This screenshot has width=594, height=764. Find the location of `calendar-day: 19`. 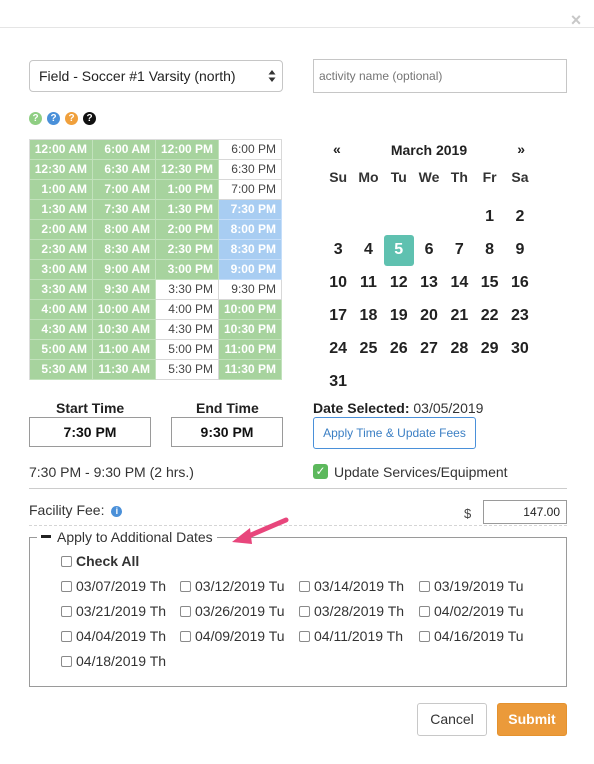

calendar-day: 19 is located at coordinates (399, 316).